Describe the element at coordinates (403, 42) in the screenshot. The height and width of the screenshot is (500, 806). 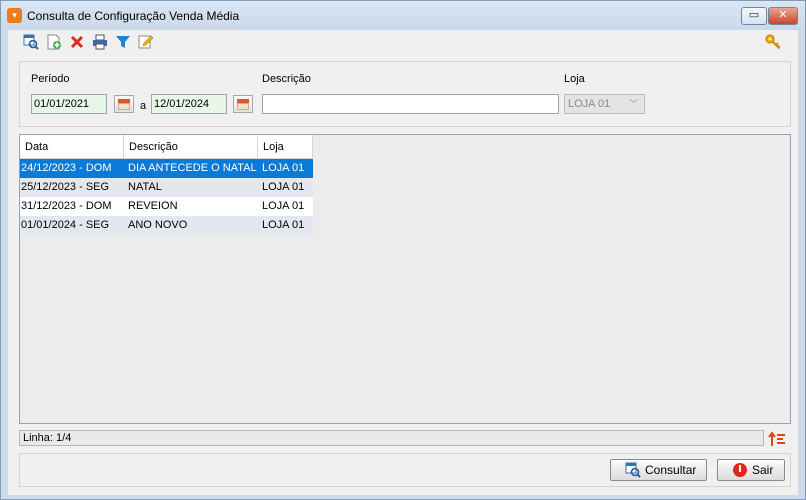
I see `toolbar` at that location.